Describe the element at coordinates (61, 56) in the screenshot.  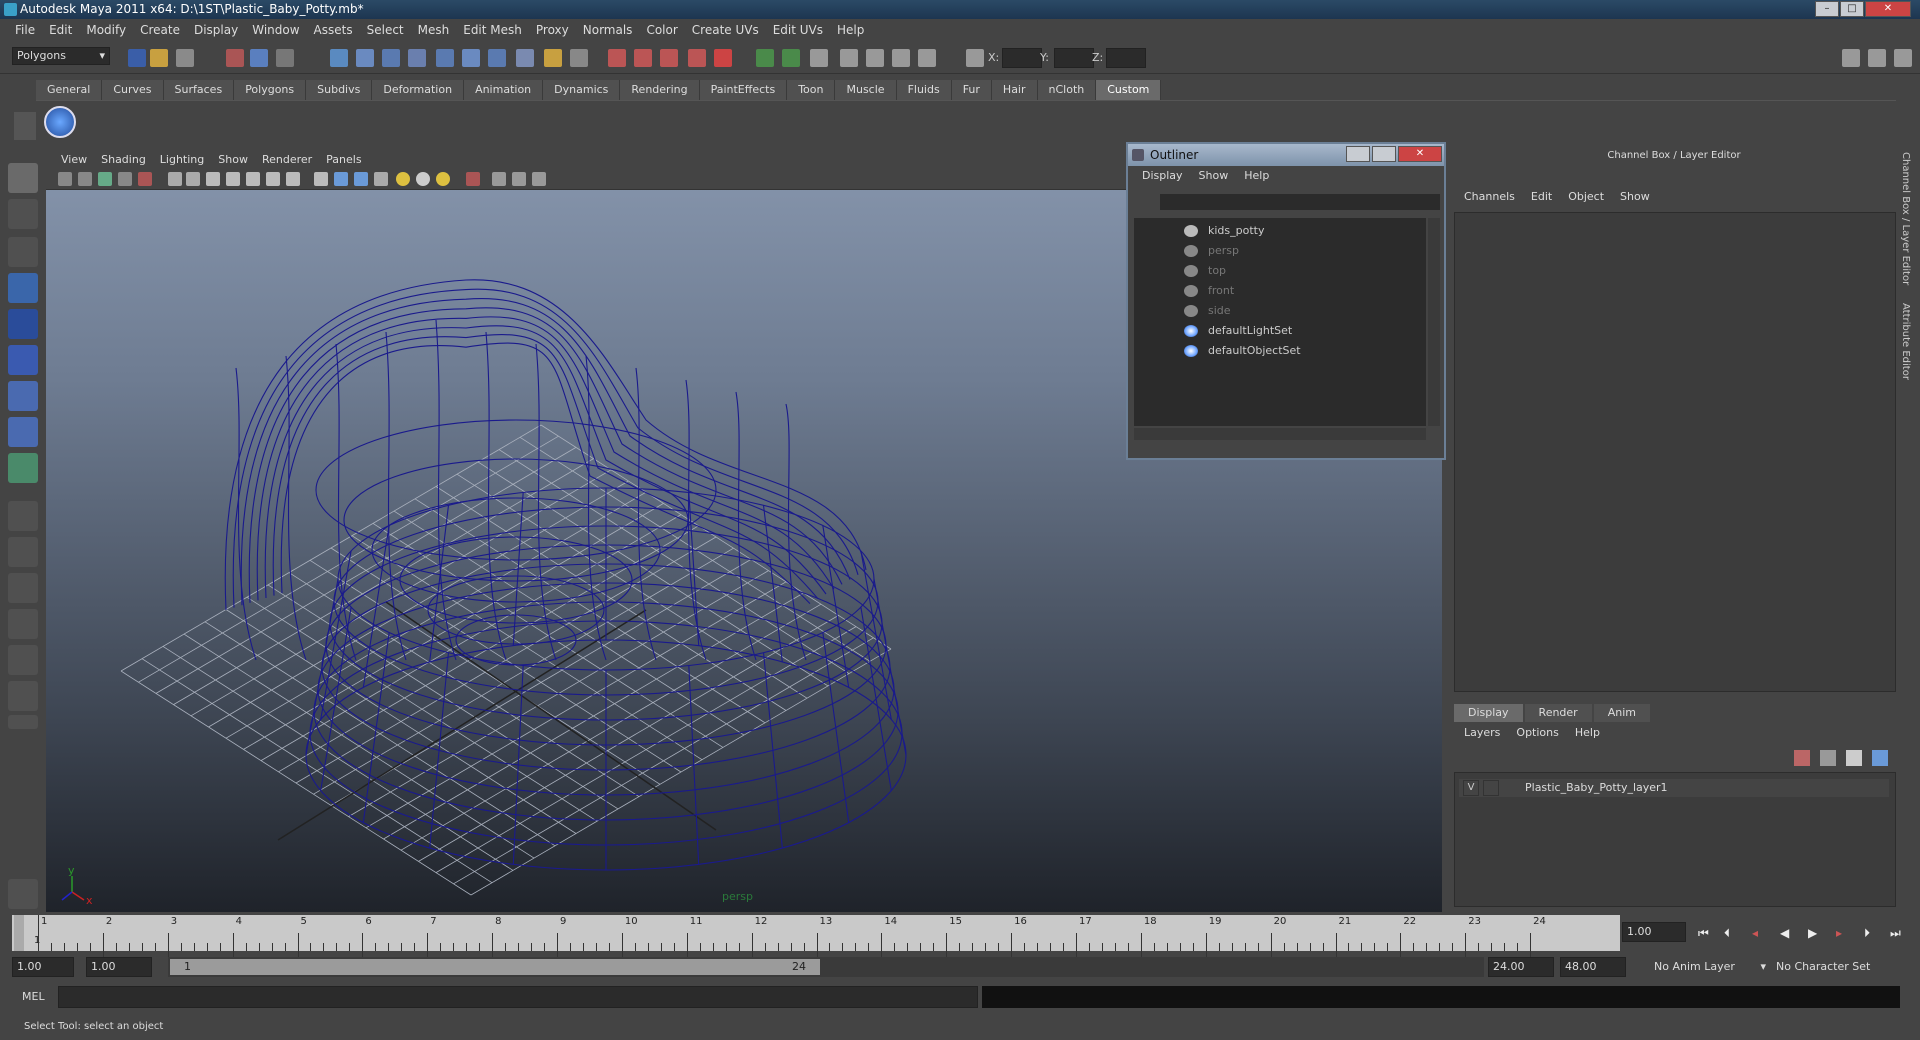
I see `menu-set-dropdown: Polygons ▾` at that location.